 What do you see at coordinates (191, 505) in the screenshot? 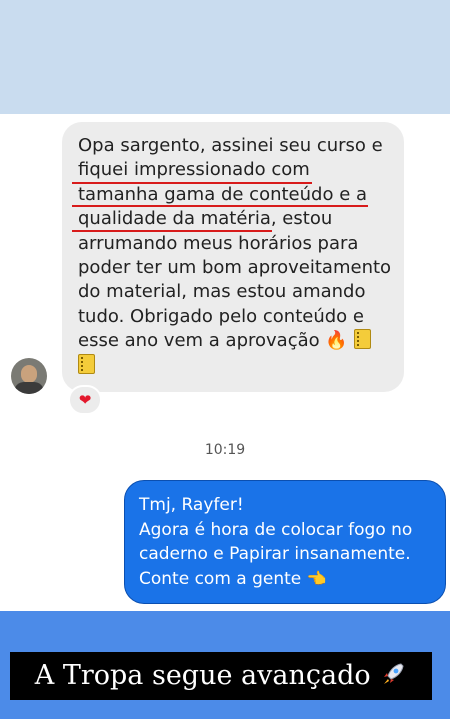
I see `outgoing-line-1: Tmj, Rayfer!` at bounding box center [191, 505].